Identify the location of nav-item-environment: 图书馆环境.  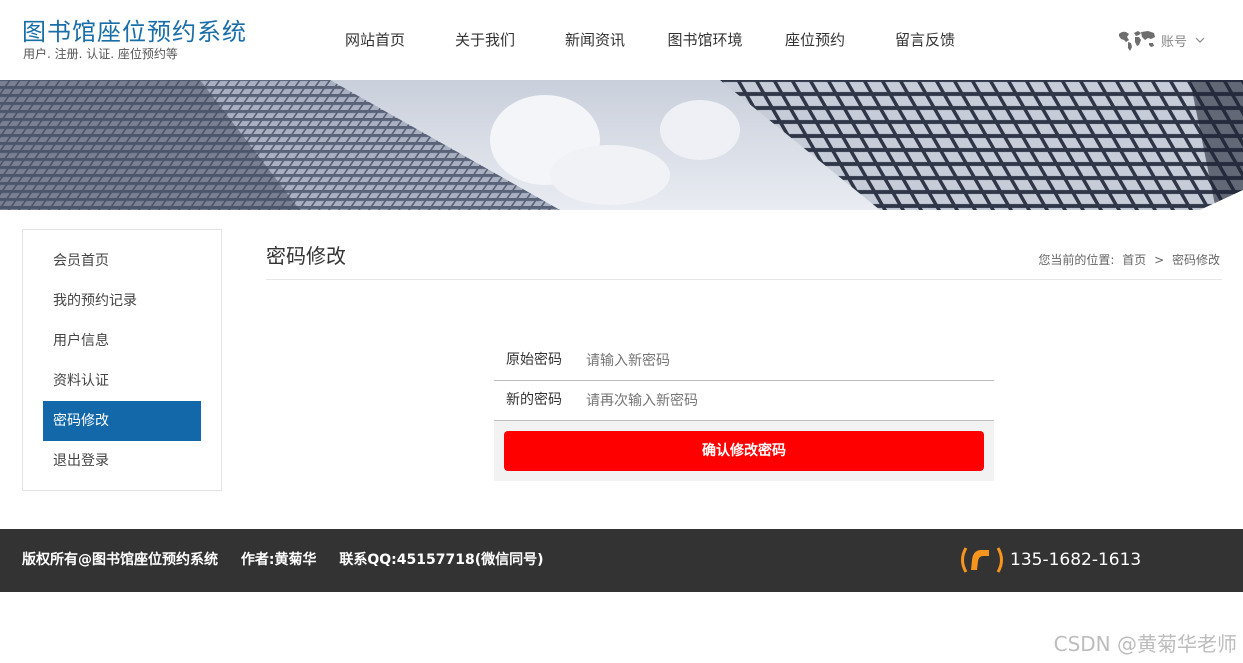
(705, 40).